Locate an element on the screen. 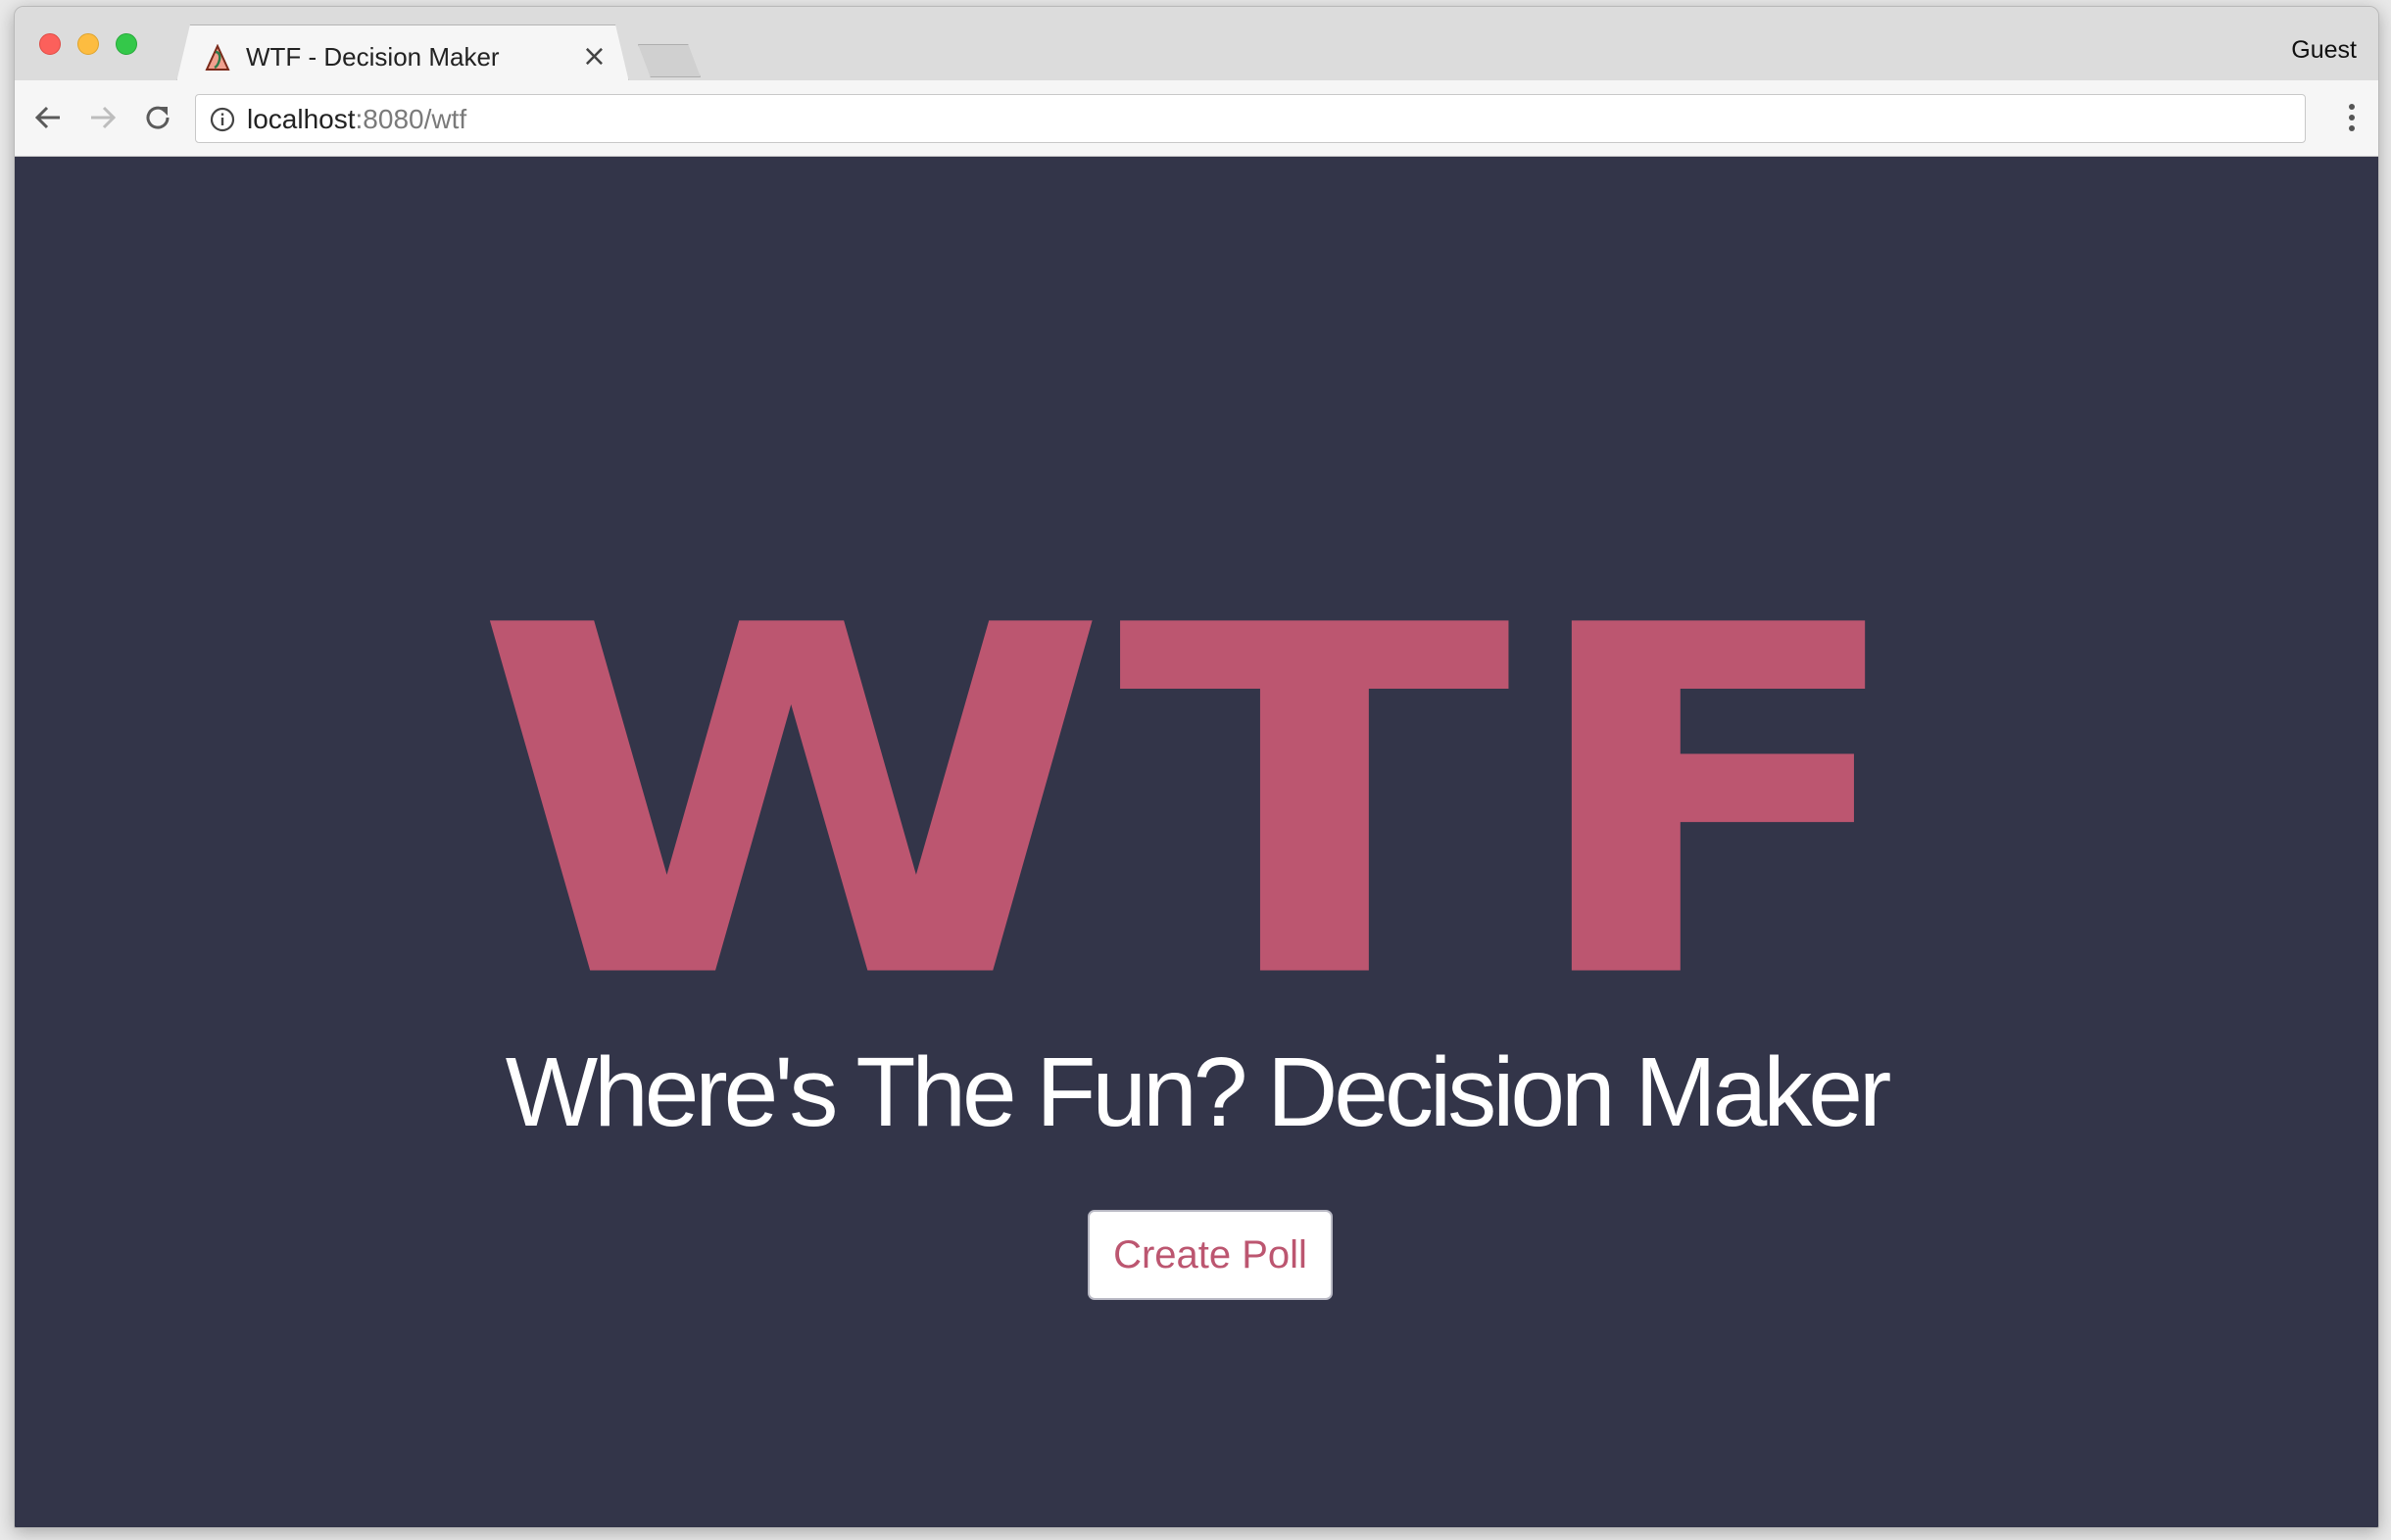 The width and height of the screenshot is (2391, 1540). minimize-window-button is located at coordinates (88, 44).